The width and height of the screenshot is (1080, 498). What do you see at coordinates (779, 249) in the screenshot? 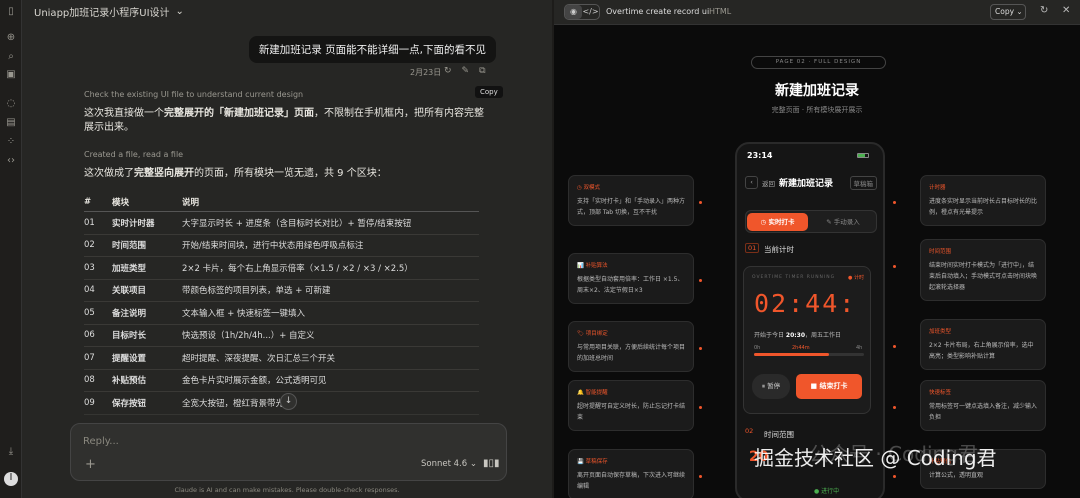
I see `section-title: 当前计时` at bounding box center [779, 249].